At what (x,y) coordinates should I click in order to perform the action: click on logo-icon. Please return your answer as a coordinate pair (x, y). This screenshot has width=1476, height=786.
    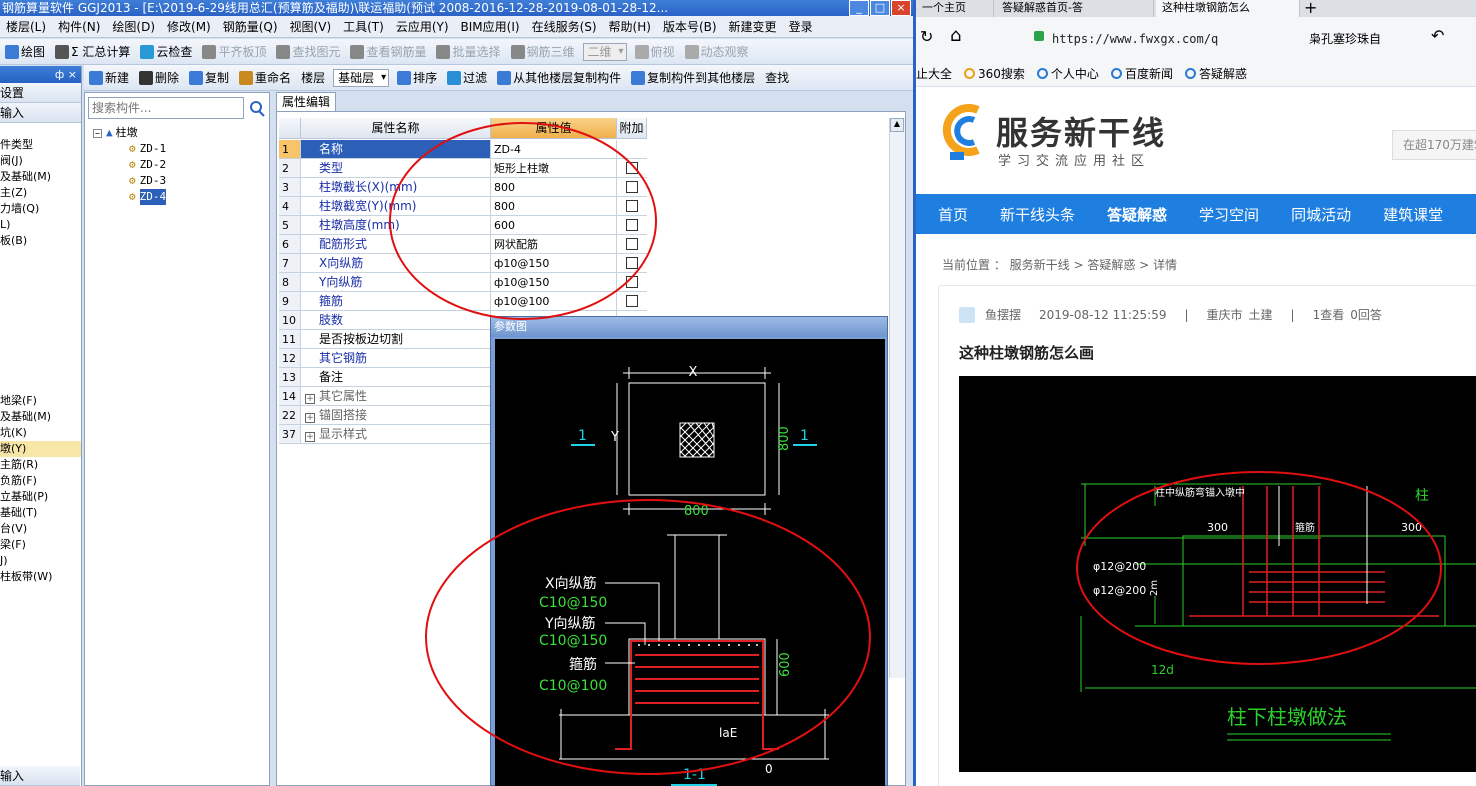
    Looking at the image, I should click on (961, 132).